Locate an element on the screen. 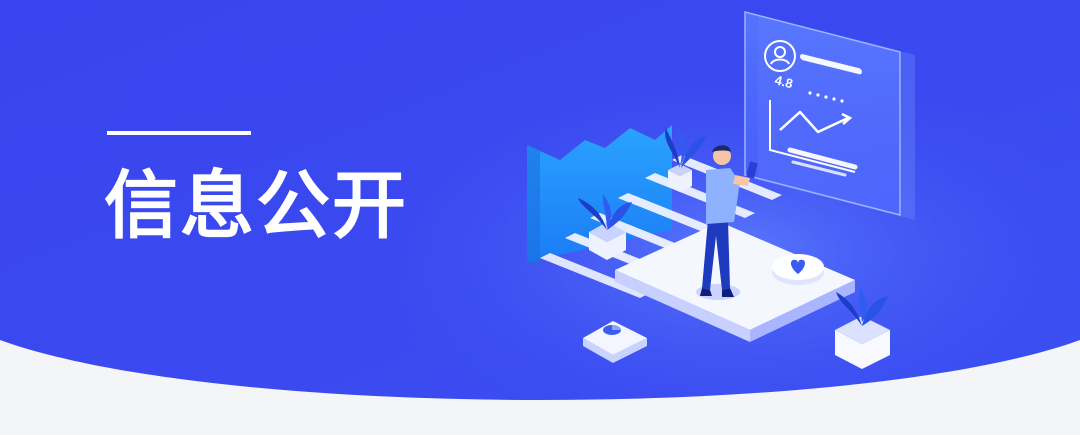 This screenshot has height=435, width=1080. page-title: 信息公开 is located at coordinates (256, 206).